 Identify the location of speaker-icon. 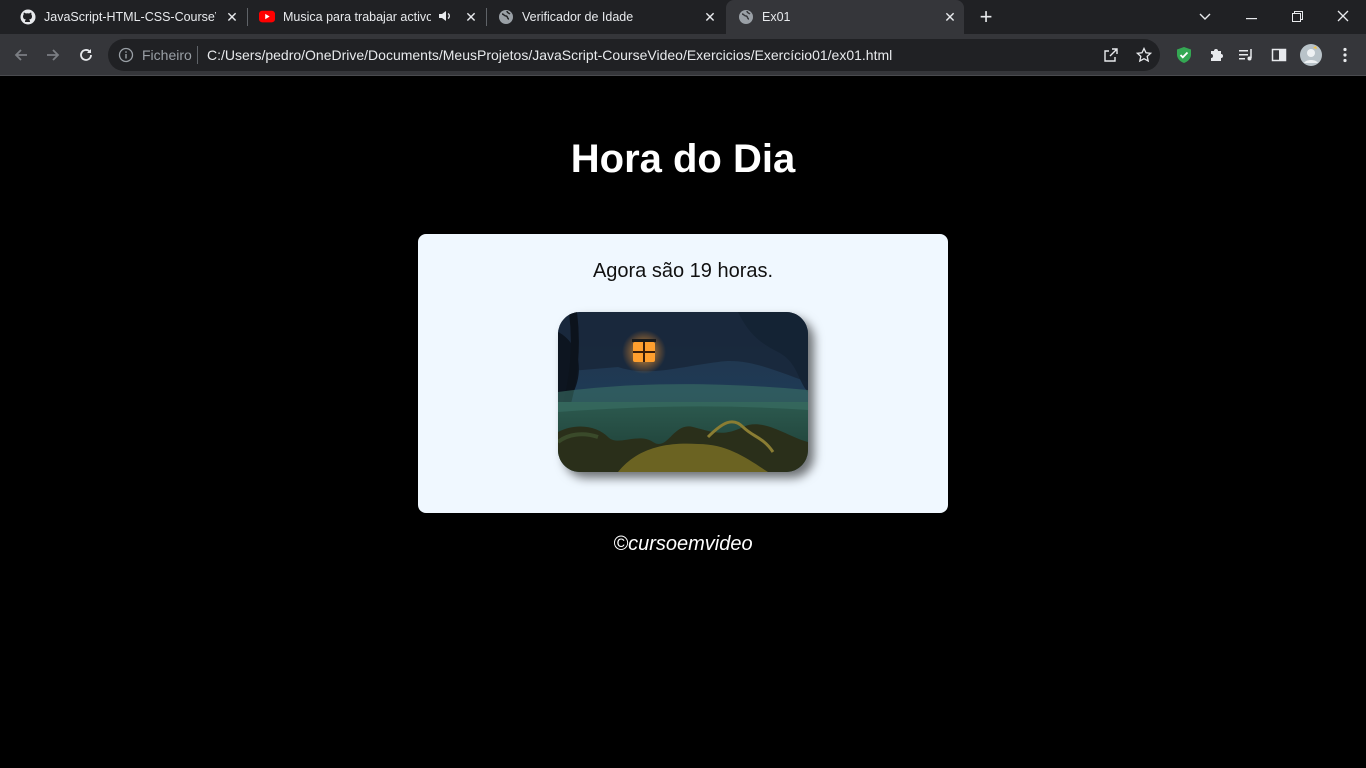
(445, 17).